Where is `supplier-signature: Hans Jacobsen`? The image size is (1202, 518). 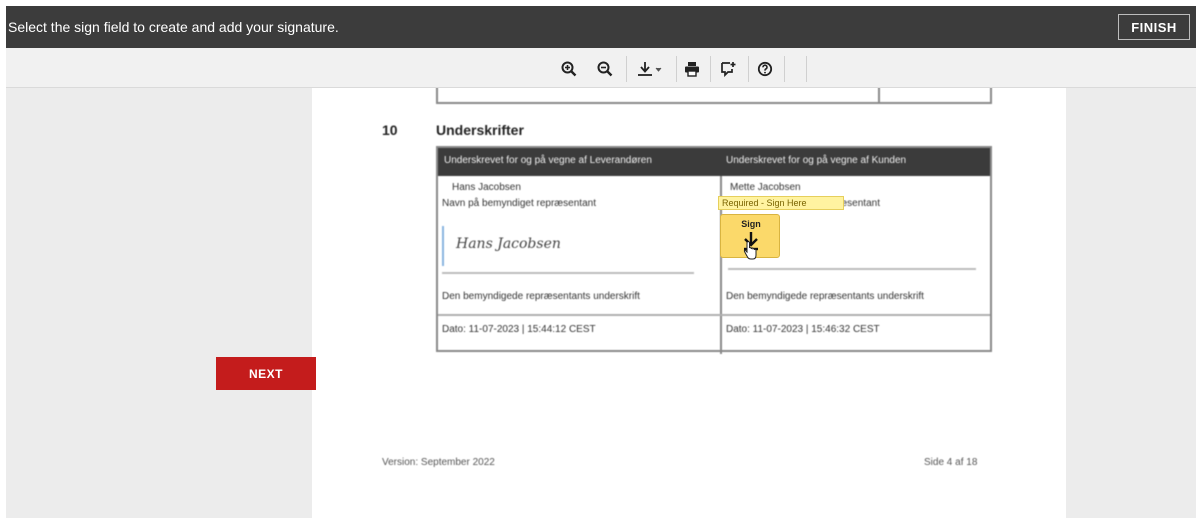 supplier-signature: Hans Jacobsen is located at coordinates (502, 246).